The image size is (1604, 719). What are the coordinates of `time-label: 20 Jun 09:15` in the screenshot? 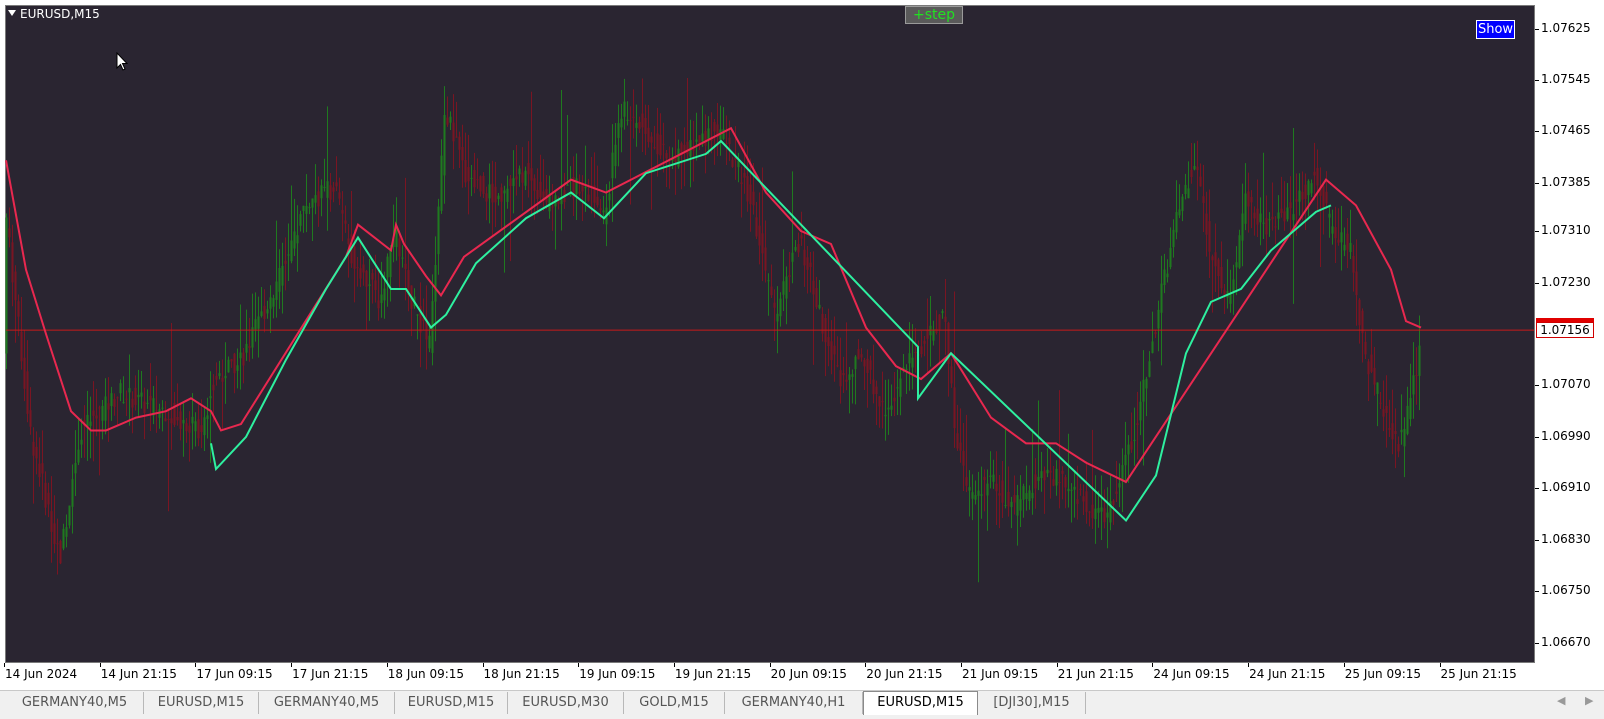 It's located at (808, 674).